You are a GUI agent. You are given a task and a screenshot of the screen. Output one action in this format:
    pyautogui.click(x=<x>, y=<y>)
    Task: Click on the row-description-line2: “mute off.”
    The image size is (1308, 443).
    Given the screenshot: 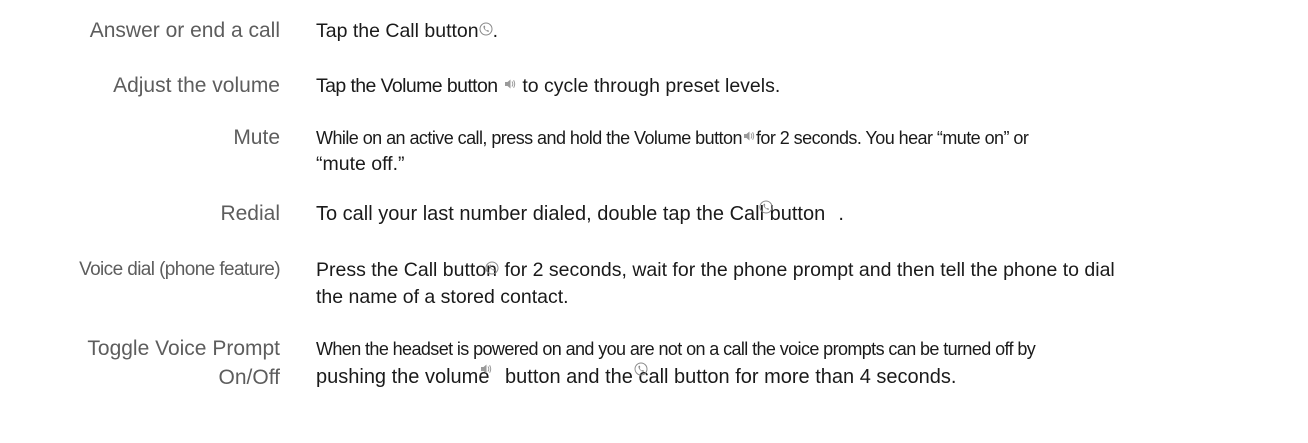 What is the action you would take?
    pyautogui.click(x=360, y=164)
    